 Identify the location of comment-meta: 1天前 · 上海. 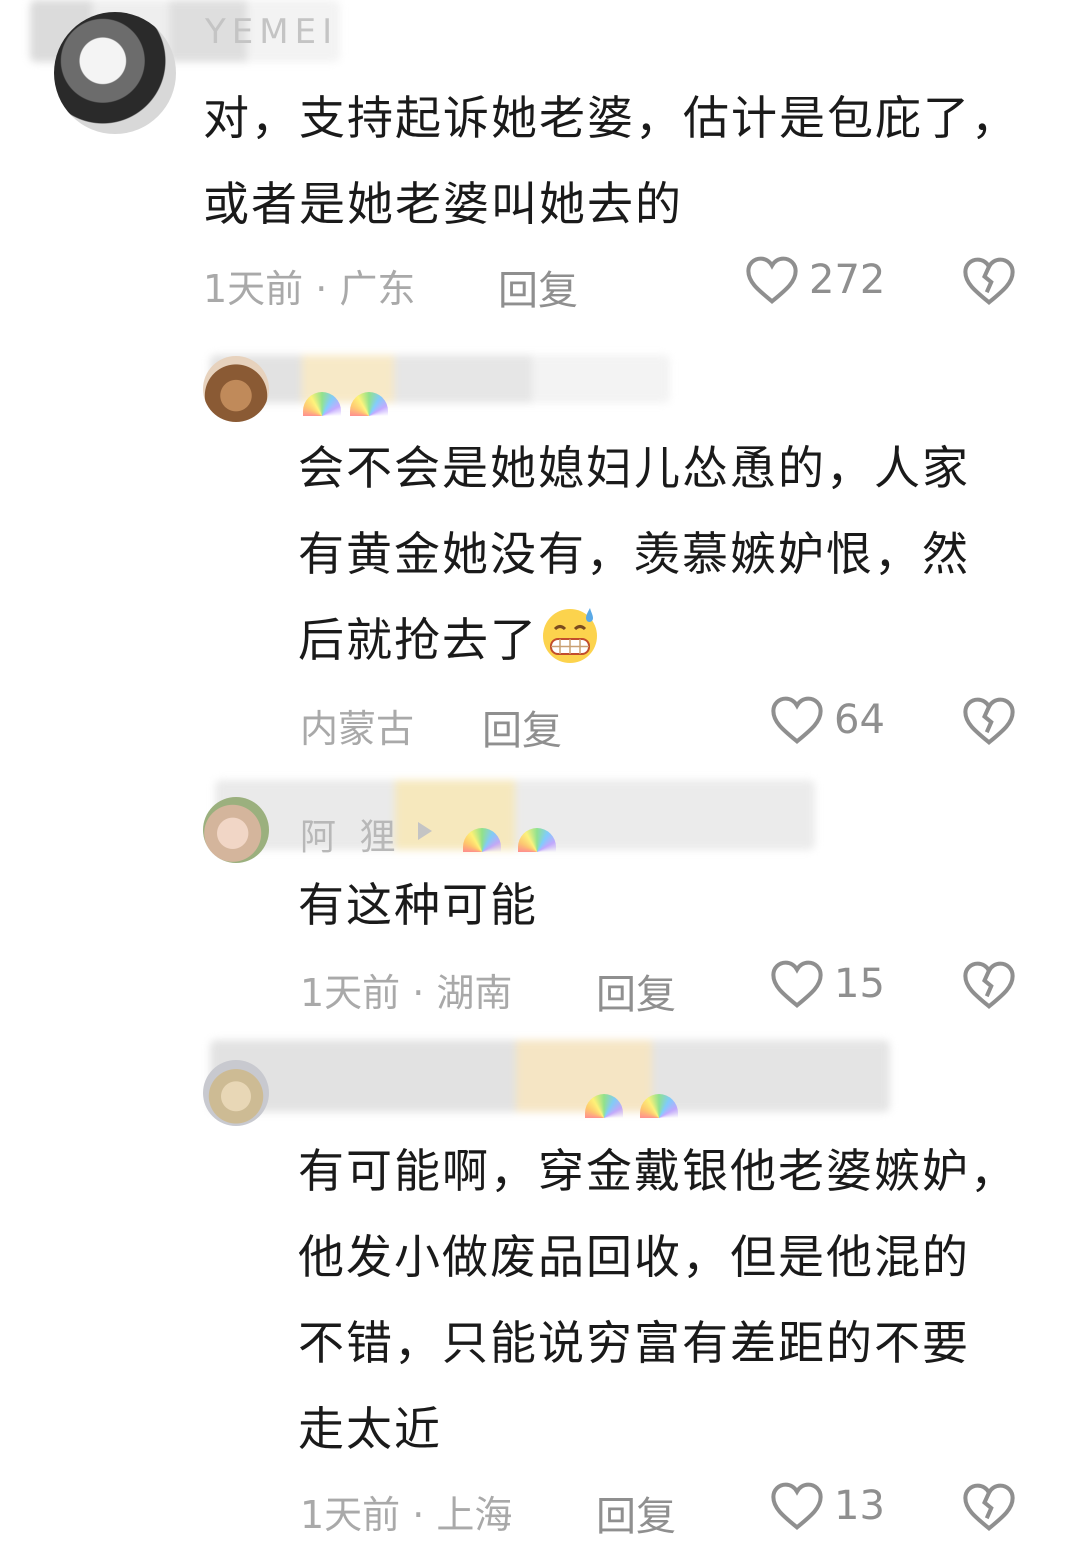
(406, 1515).